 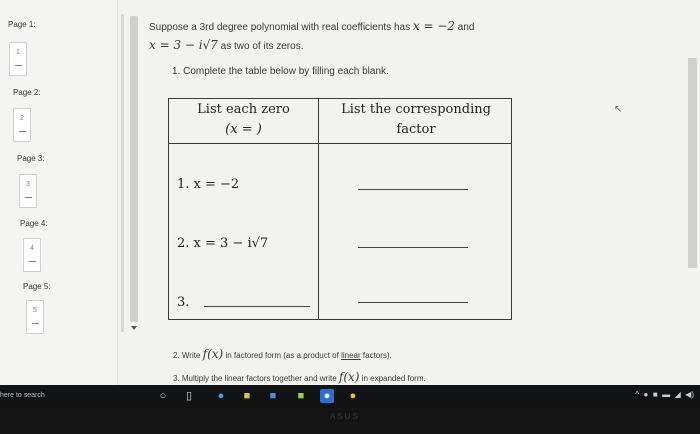 What do you see at coordinates (35, 317) in the screenshot?
I see `page-thumb-5: 5` at bounding box center [35, 317].